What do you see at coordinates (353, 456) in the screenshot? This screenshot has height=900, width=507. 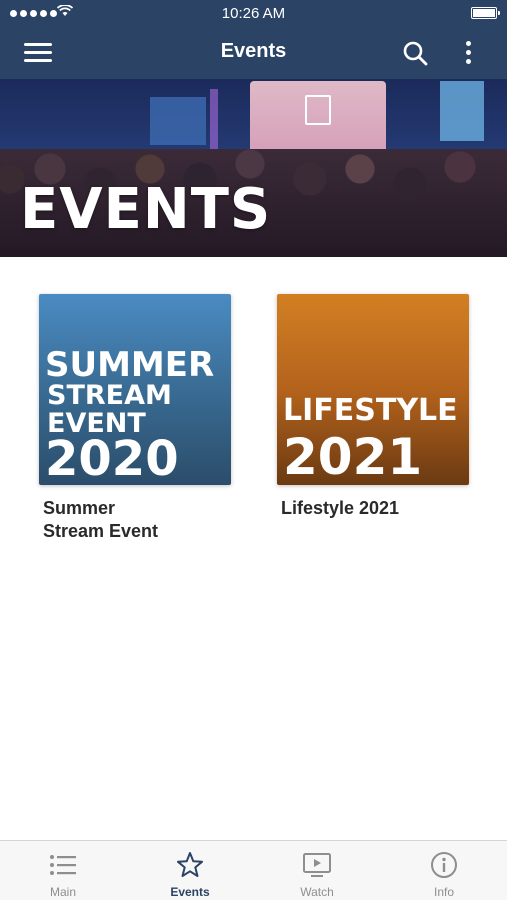 I see `thumbnail-text: 2021` at bounding box center [353, 456].